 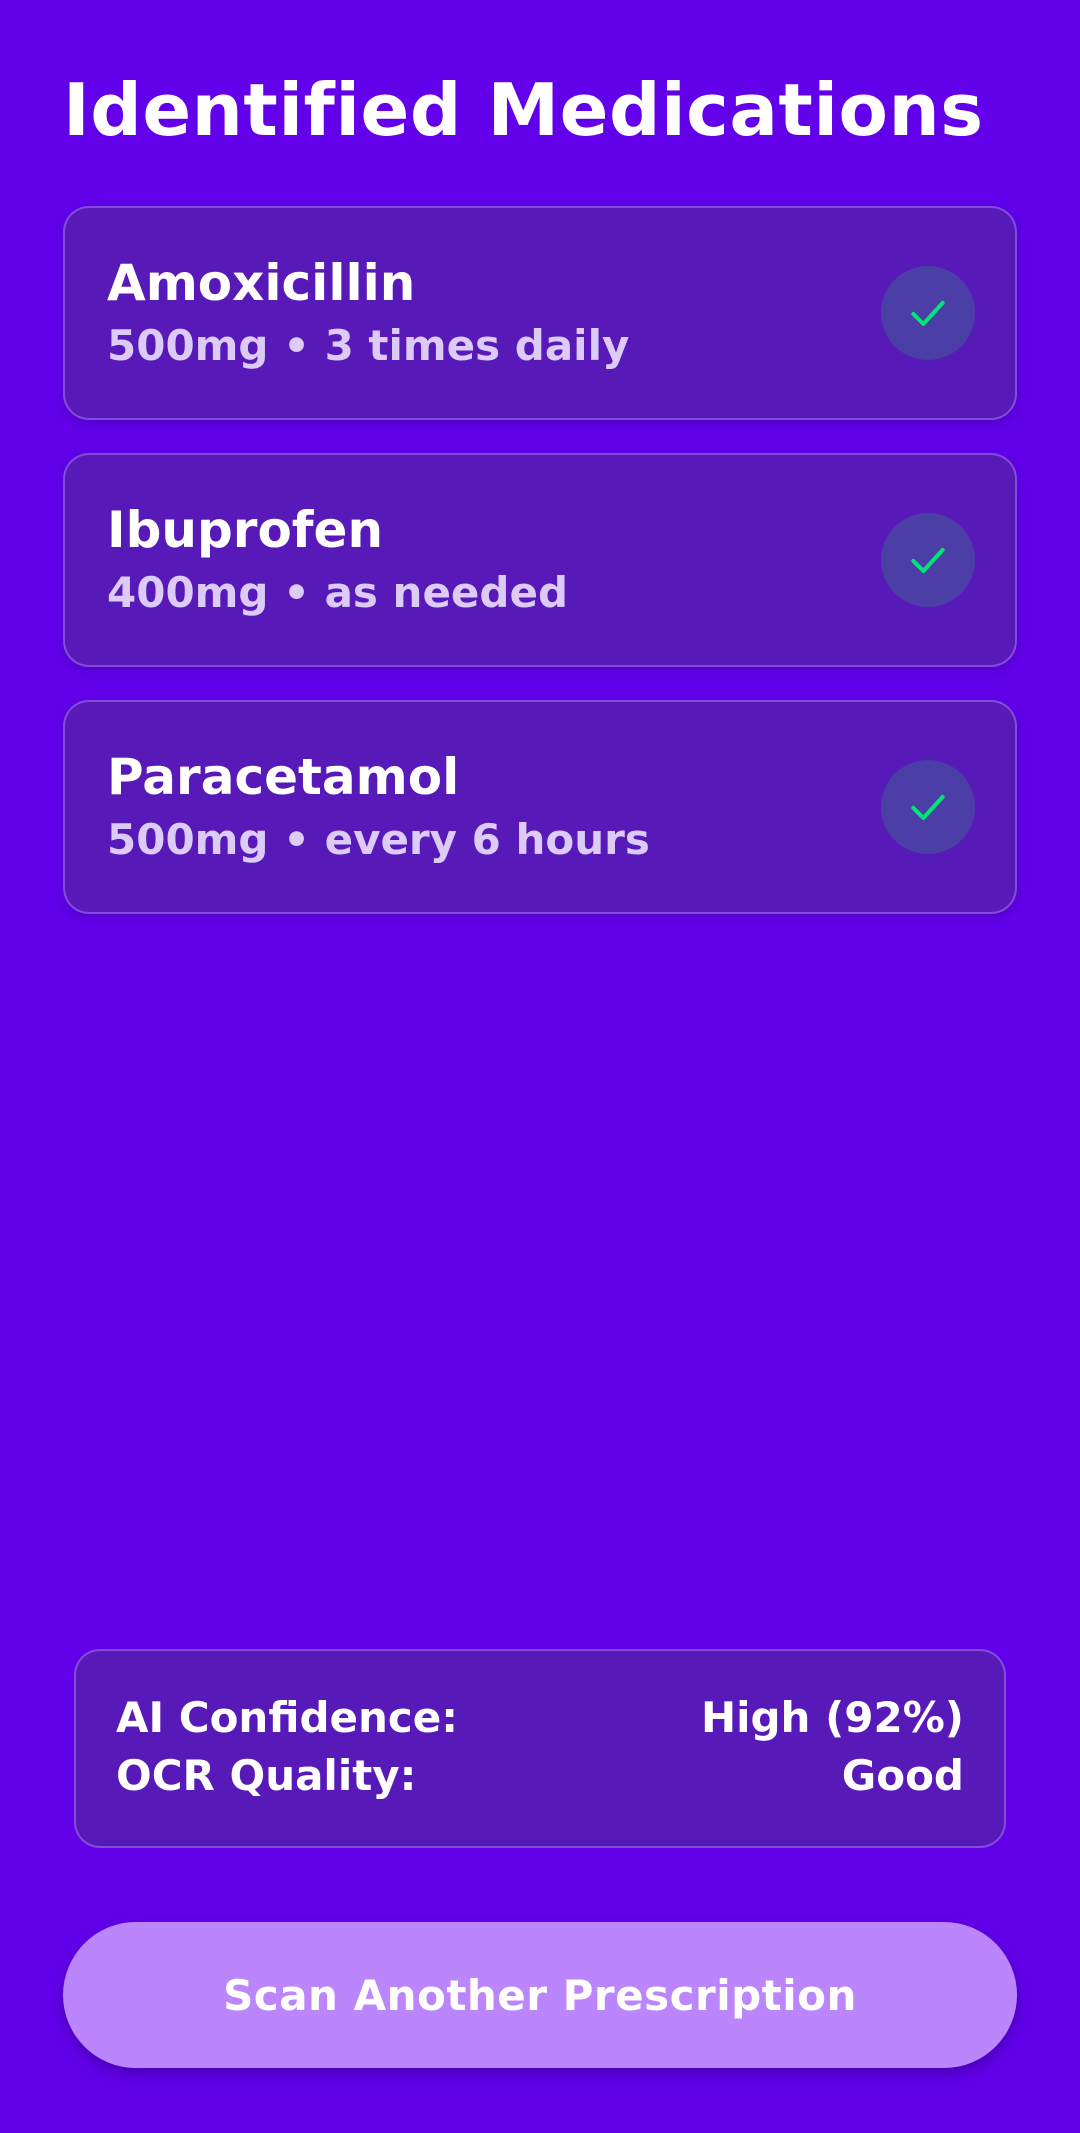 What do you see at coordinates (287, 1717) in the screenshot?
I see `ai-confidence-label: AI Confidence:` at bounding box center [287, 1717].